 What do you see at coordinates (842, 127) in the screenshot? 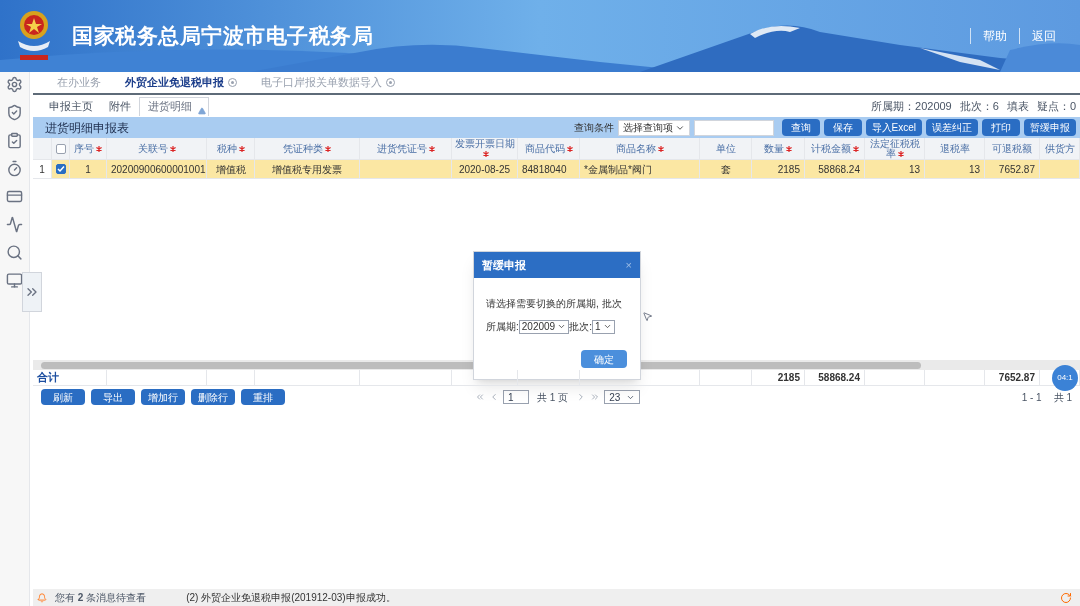
I see `toolbar-button: 保存` at bounding box center [842, 127].